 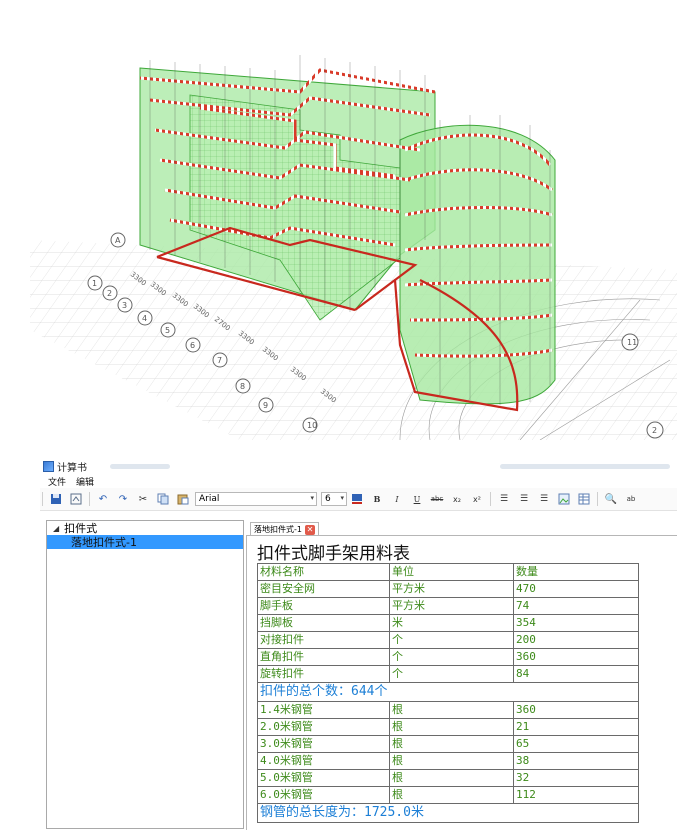 What do you see at coordinates (103, 499) in the screenshot?
I see `undo-icon: ↶` at bounding box center [103, 499].